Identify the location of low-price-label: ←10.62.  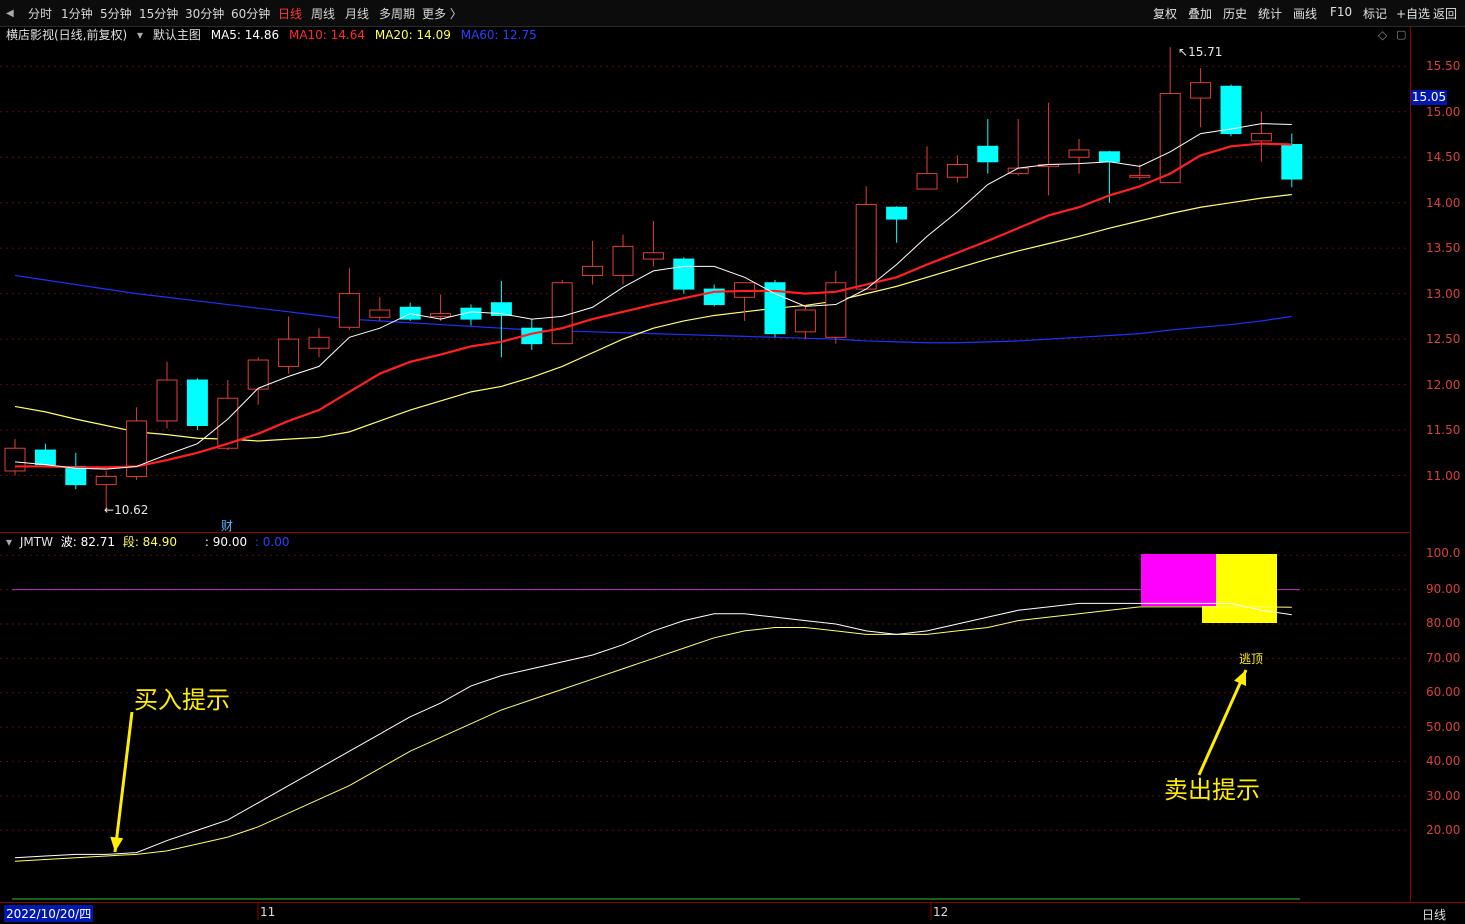
(126, 510).